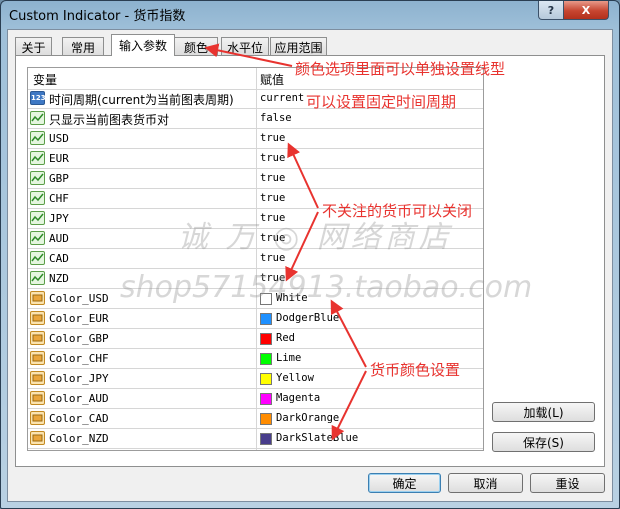 This screenshot has height=509, width=620. Describe the element at coordinates (485, 483) in the screenshot. I see `cancel-button: 取消` at that location.